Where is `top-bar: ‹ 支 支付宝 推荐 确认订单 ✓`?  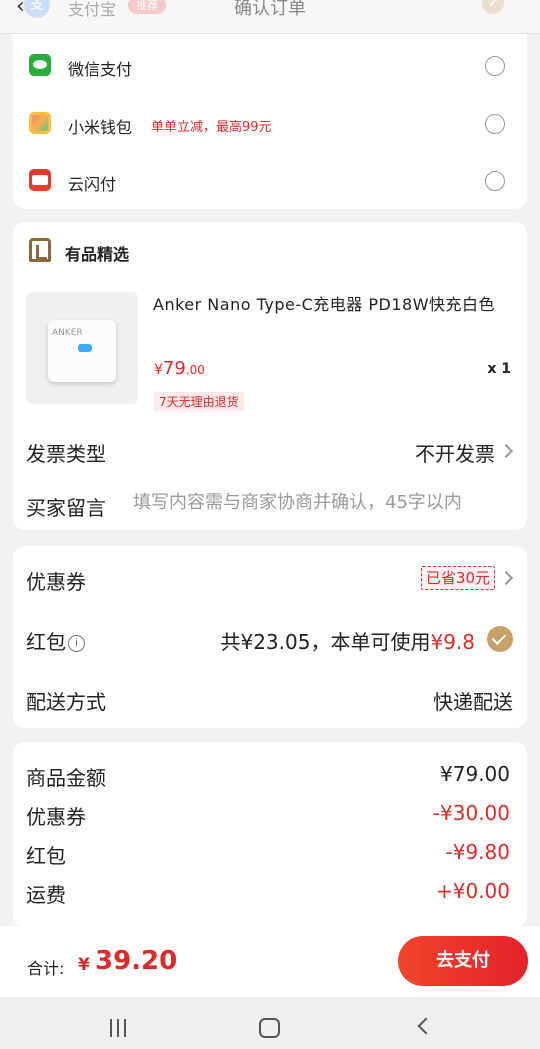
top-bar: ‹ 支 支付宝 推荐 确认订单 ✓ is located at coordinates (270, 17).